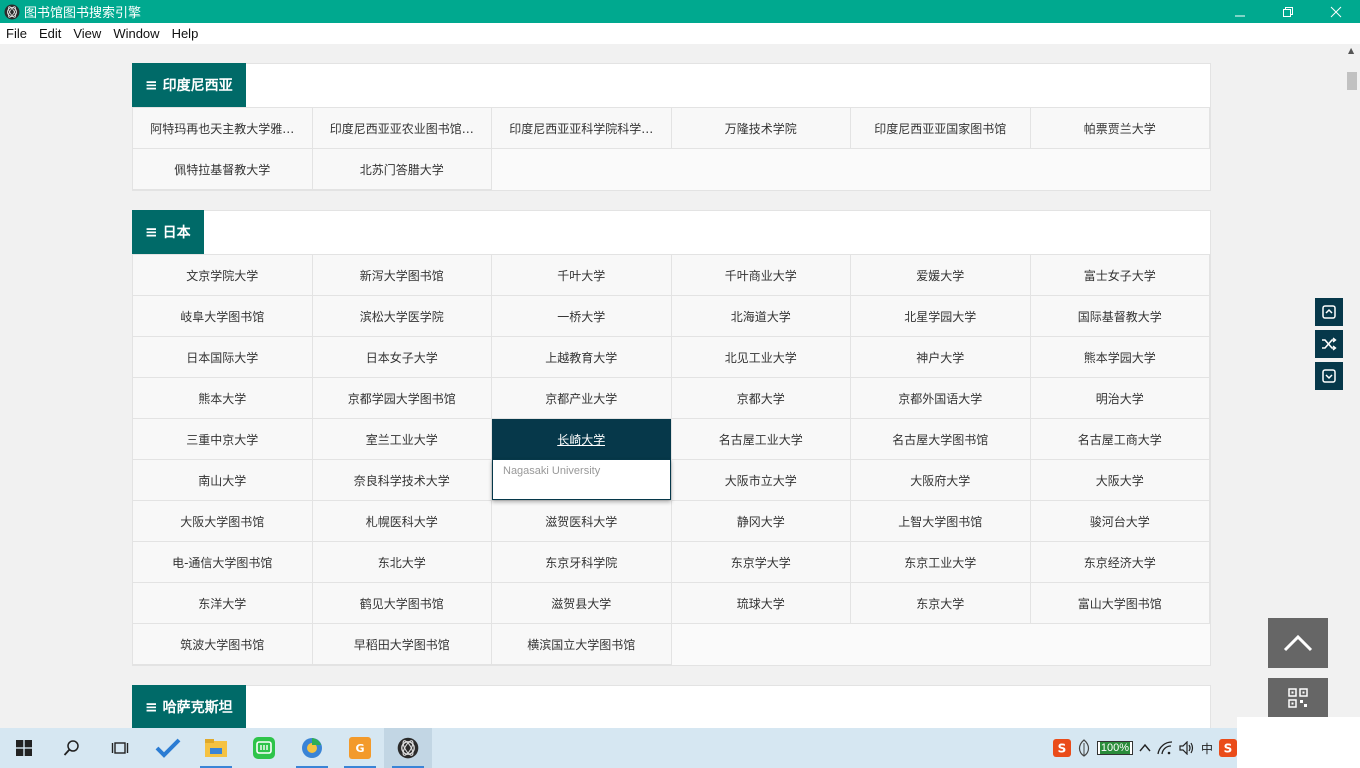  What do you see at coordinates (761, 357) in the screenshot?
I see `library-item: 北见工业大学` at bounding box center [761, 357].